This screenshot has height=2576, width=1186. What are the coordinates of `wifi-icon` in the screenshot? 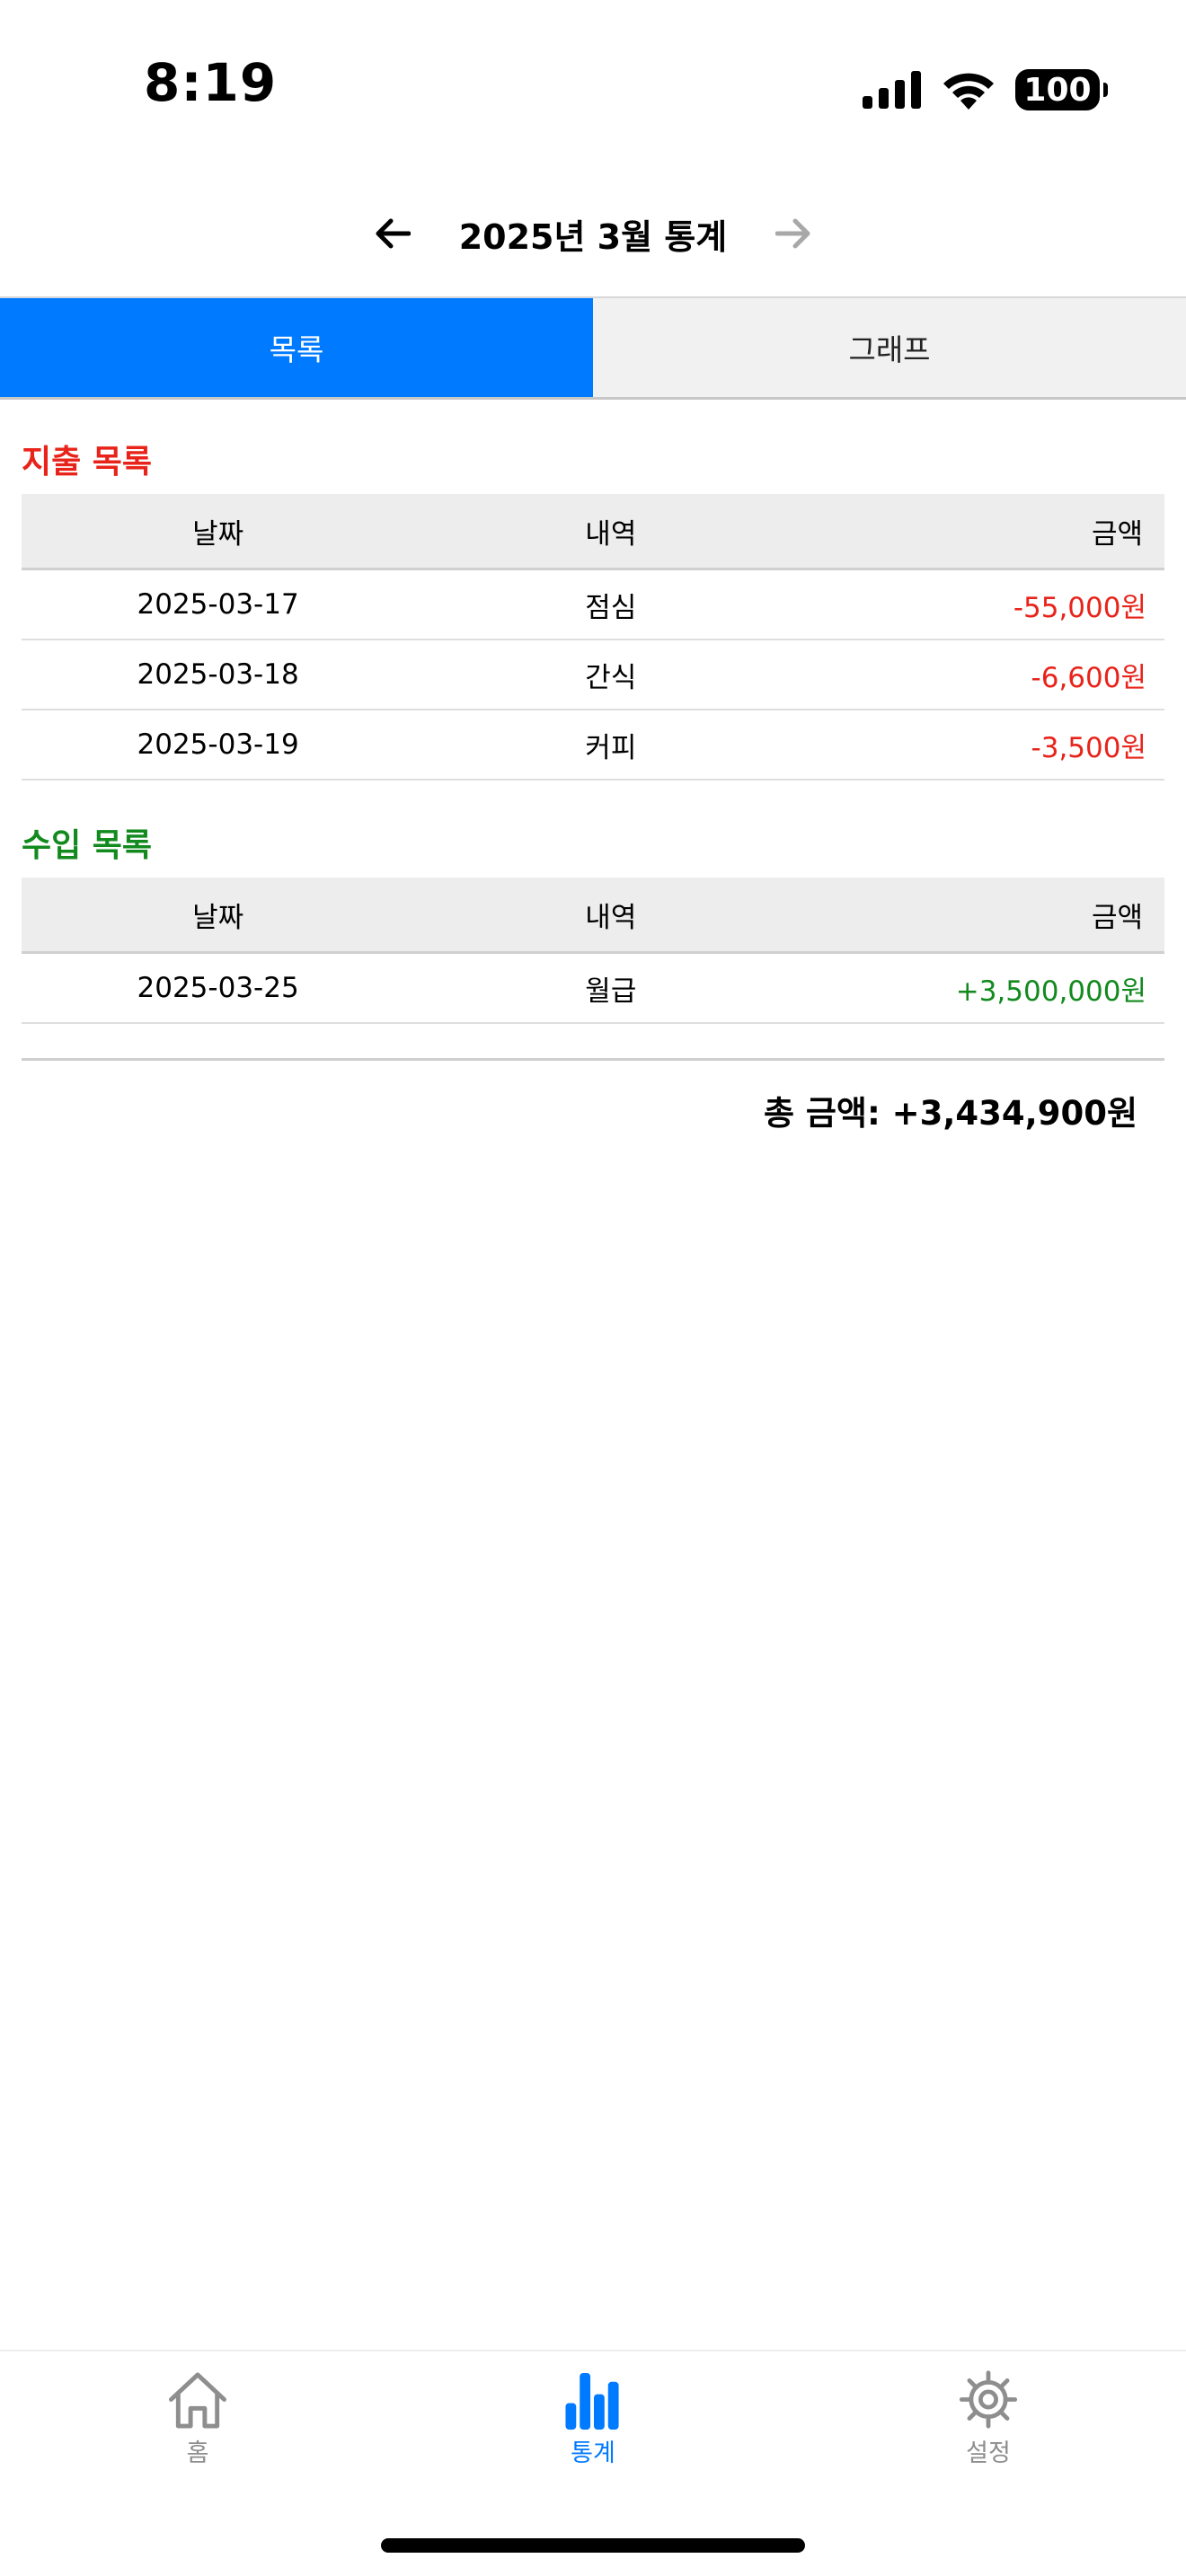 It's located at (968, 91).